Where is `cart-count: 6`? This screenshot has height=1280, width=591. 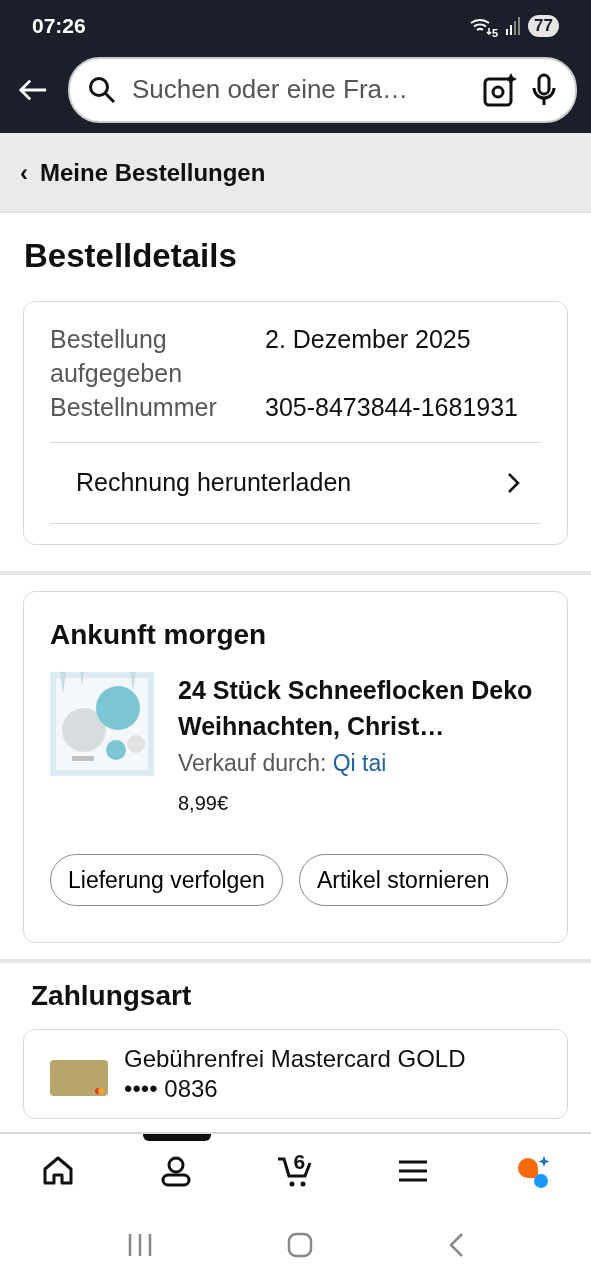 cart-count: 6 is located at coordinates (299, 1162).